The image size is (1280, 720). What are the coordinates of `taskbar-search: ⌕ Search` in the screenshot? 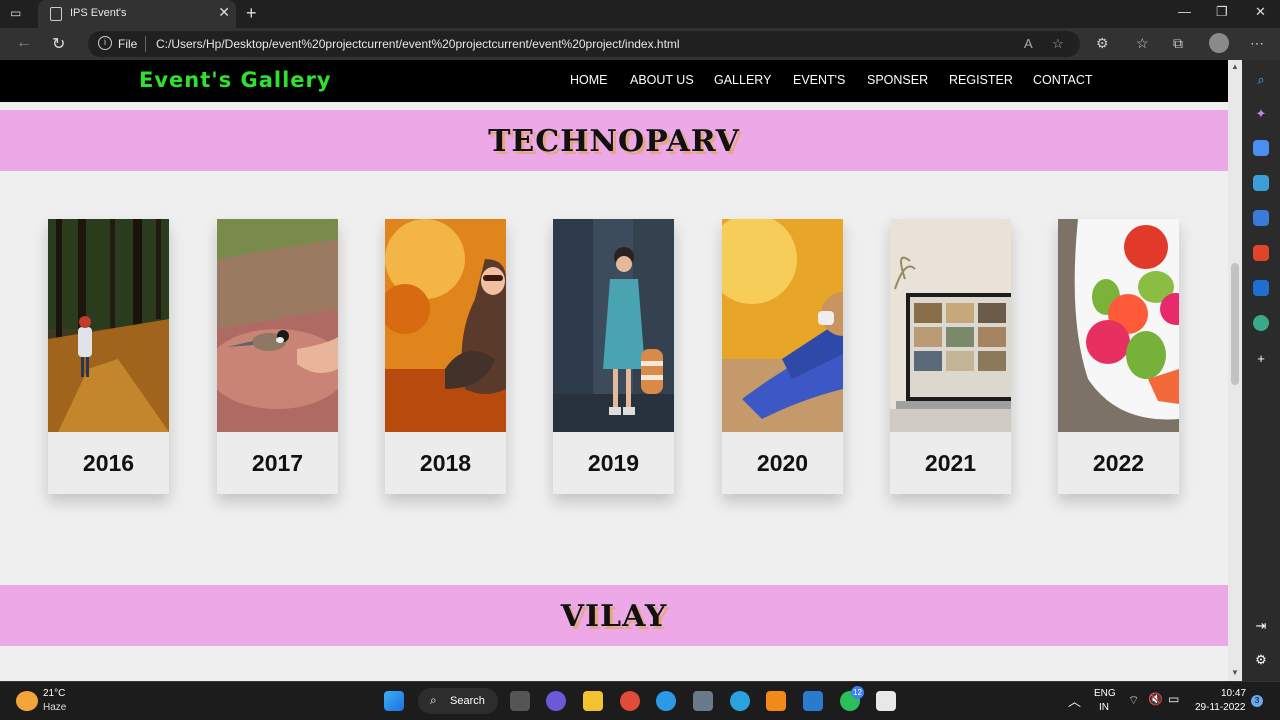 It's located at (458, 701).